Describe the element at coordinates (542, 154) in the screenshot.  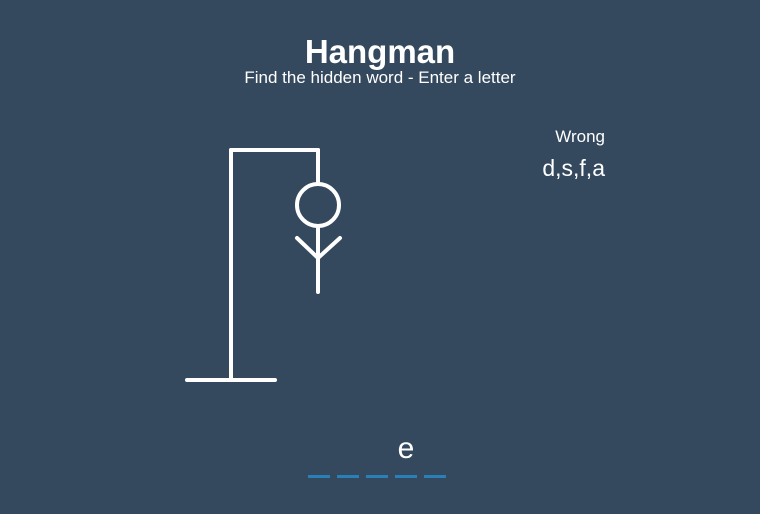
I see `wrong-guesses: Wrong d,s,f,a` at that location.